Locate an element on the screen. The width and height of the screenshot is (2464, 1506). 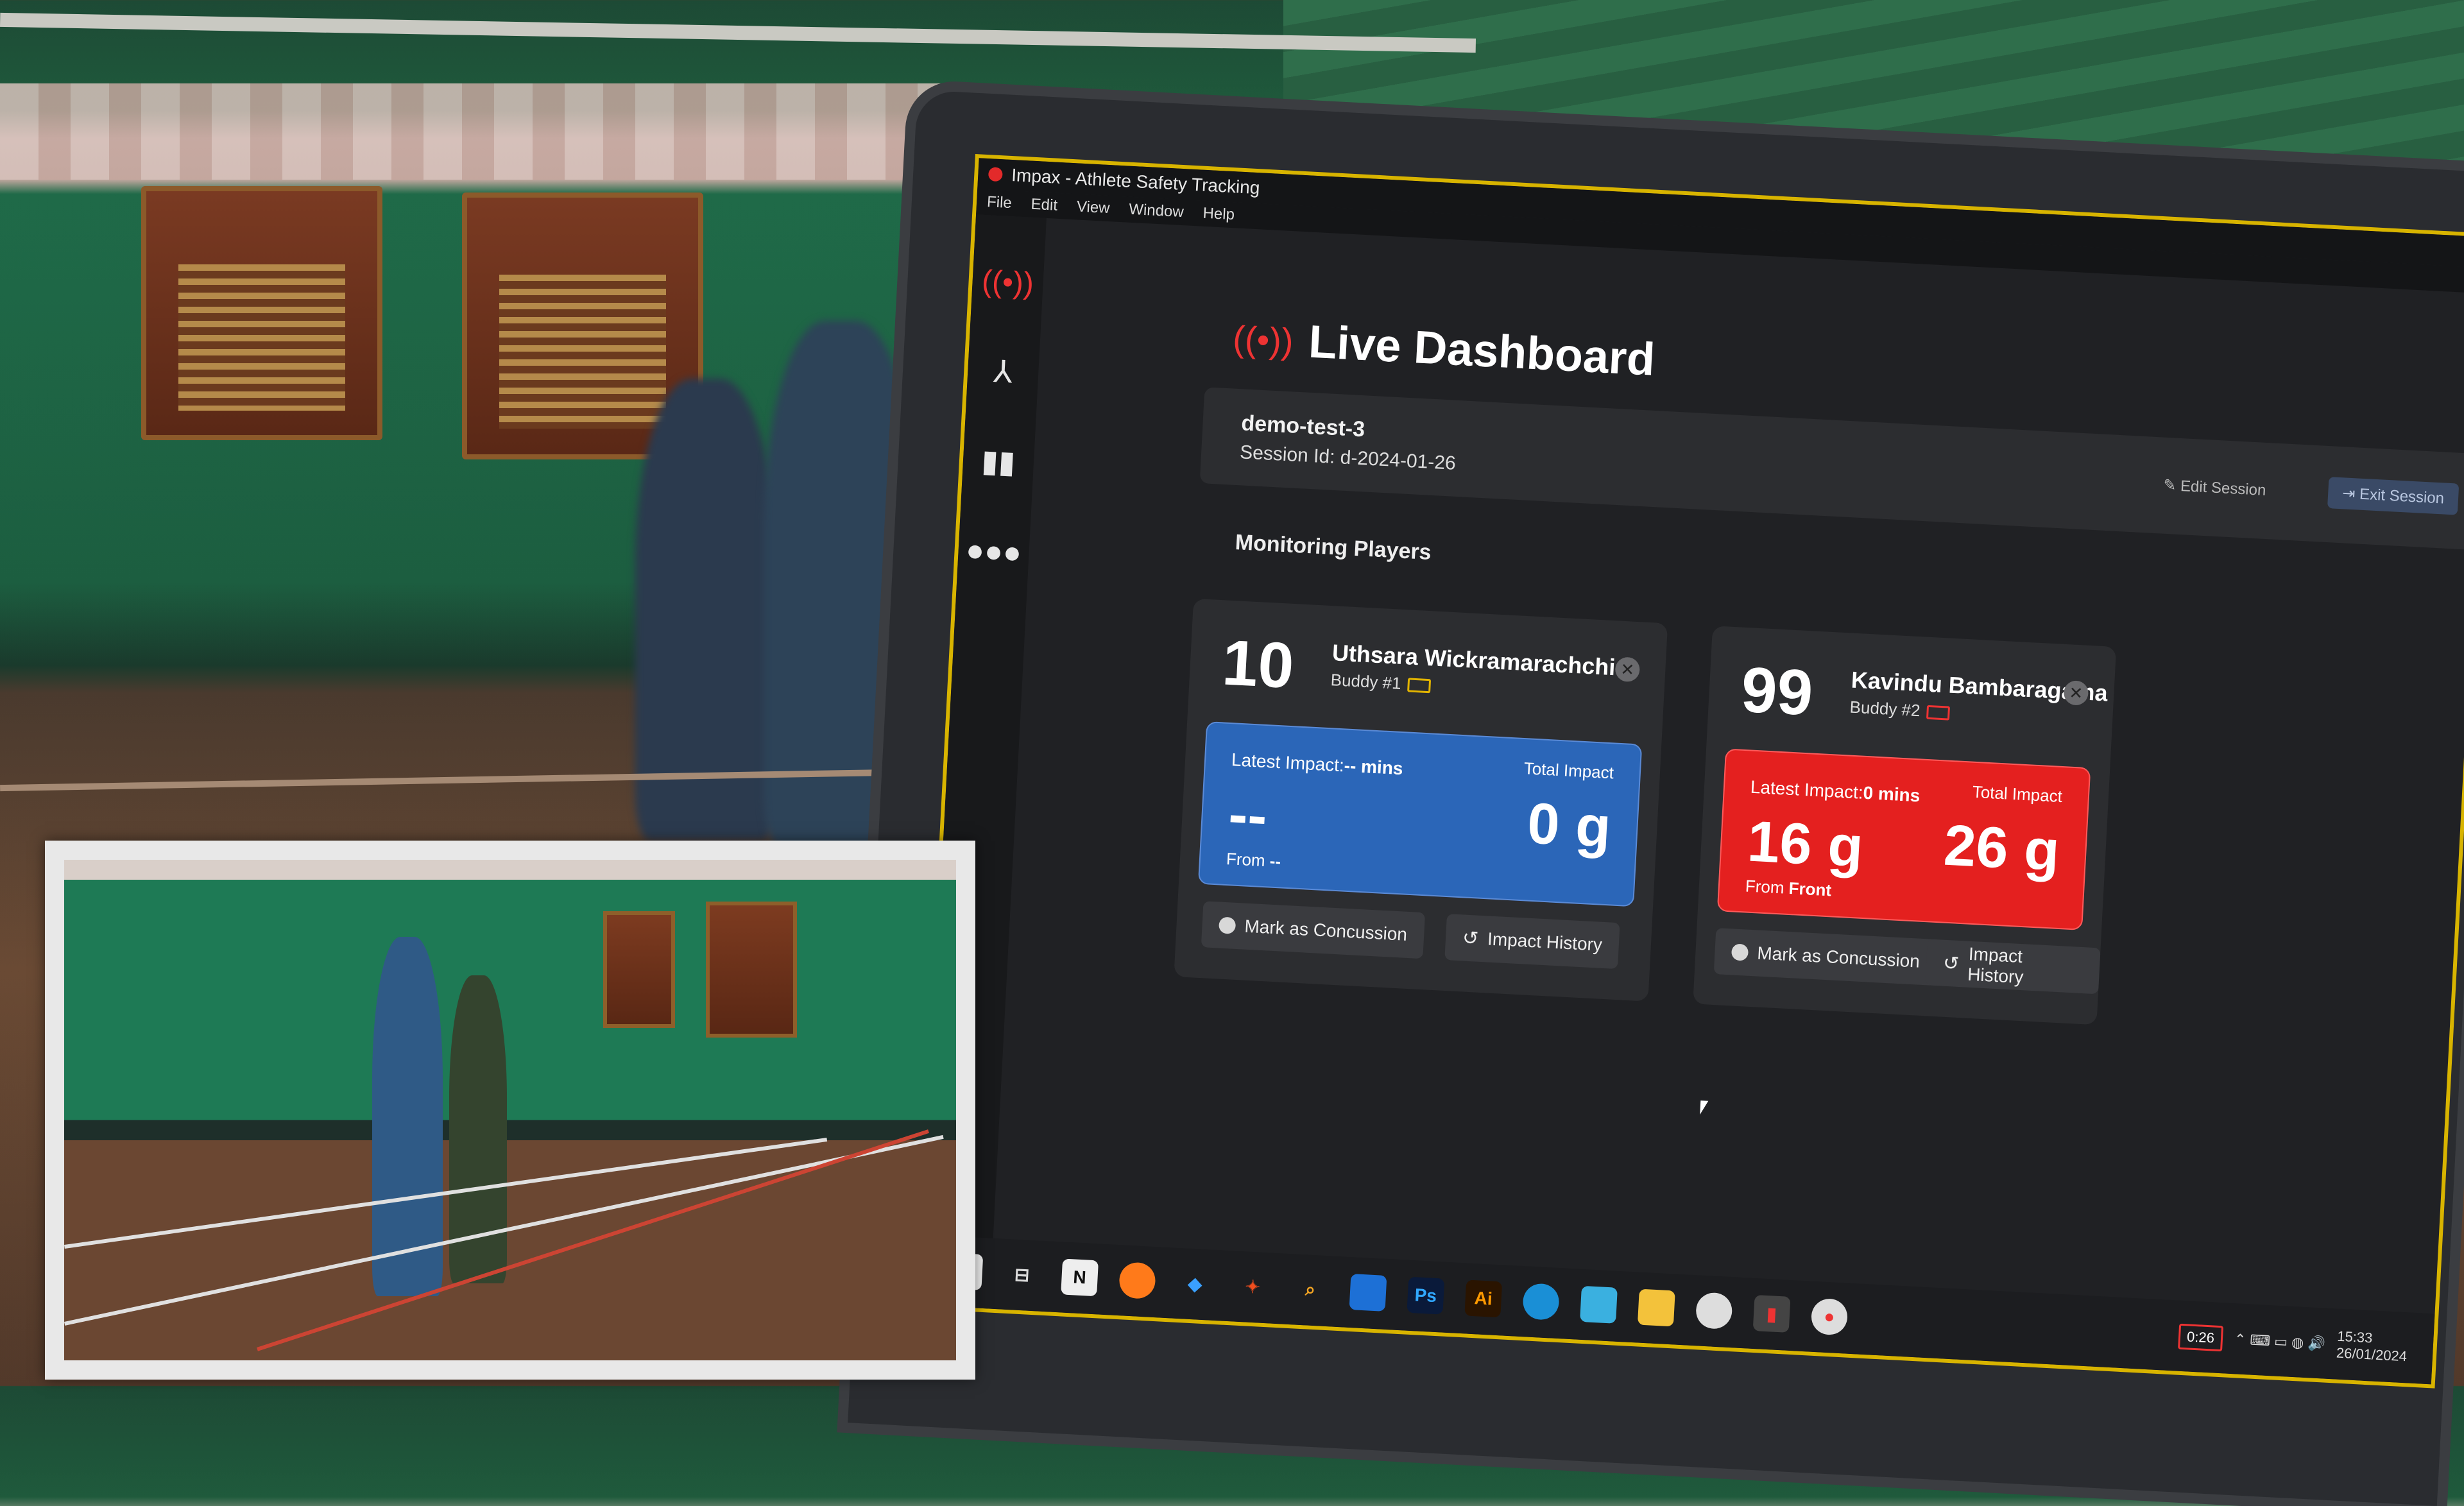
buddy-label: Buddy #2 is located at coordinates (1900, 710).